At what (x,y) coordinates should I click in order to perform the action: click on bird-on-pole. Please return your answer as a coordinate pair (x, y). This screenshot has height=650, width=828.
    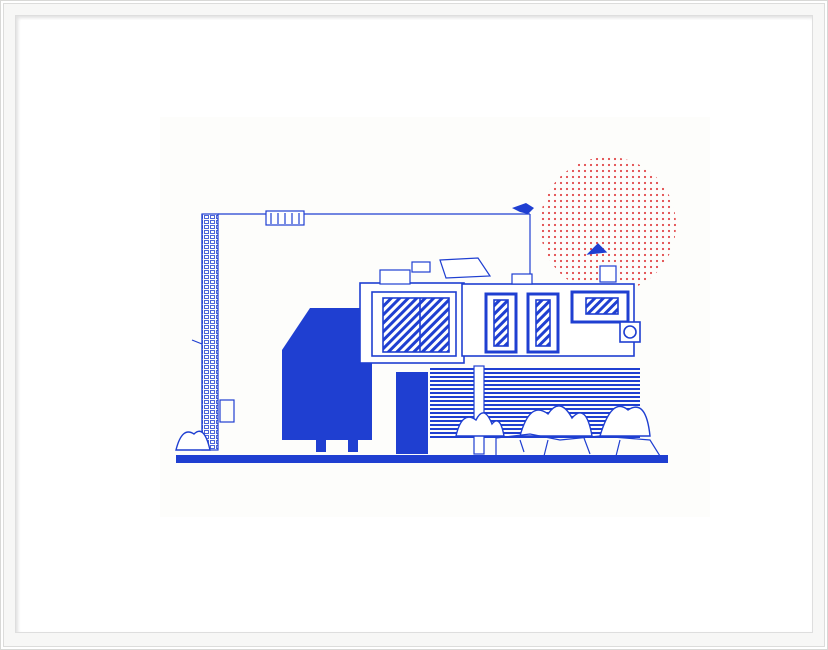
    Looking at the image, I should click on (523, 208).